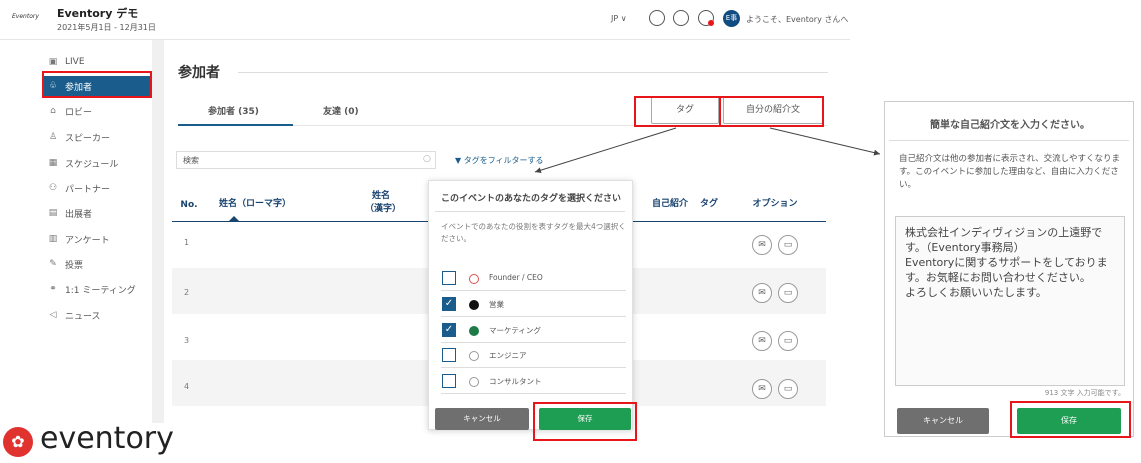 The image size is (1141, 463). What do you see at coordinates (707, 150) in the screenshot?
I see `annotation-arrows` at bounding box center [707, 150].